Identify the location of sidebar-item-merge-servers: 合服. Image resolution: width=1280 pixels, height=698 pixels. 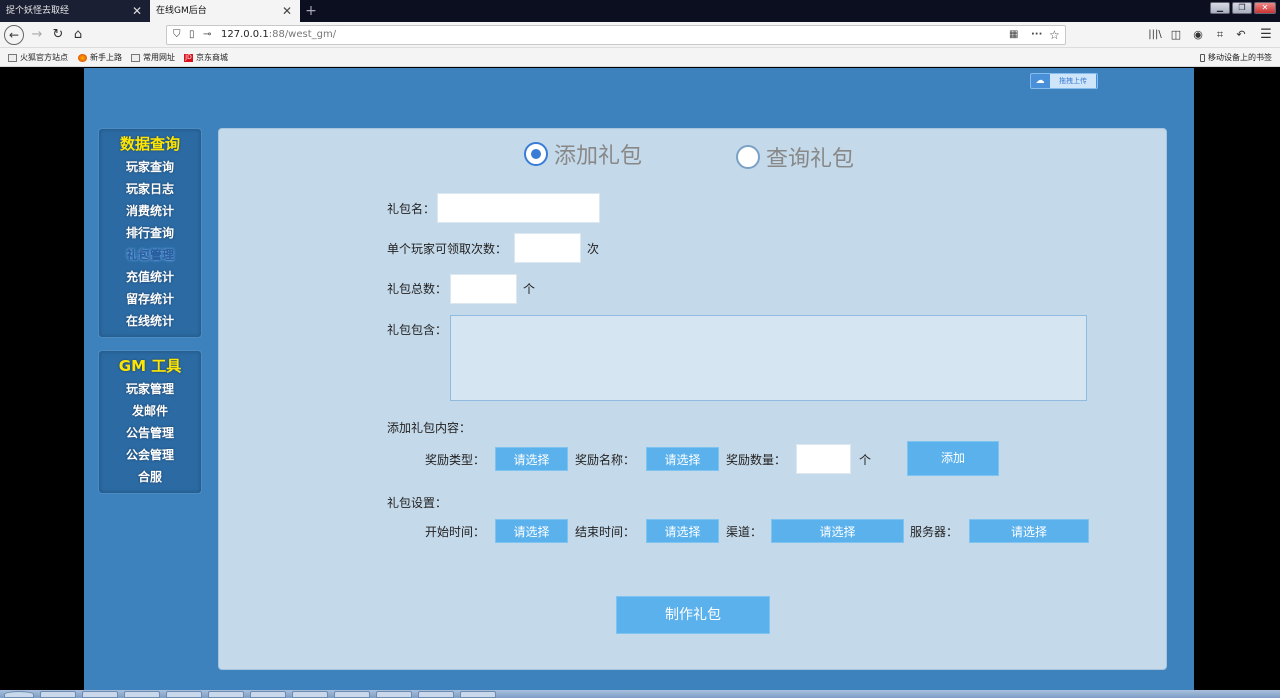
(150, 477).